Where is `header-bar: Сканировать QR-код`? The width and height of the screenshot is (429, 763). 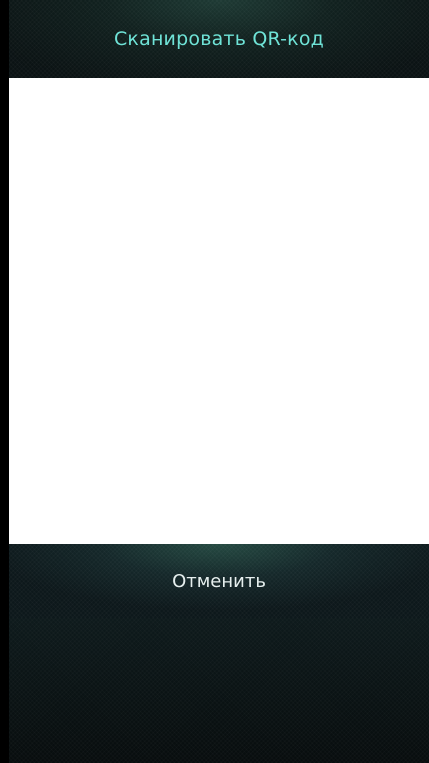
header-bar: Сканировать QR-код is located at coordinates (219, 39).